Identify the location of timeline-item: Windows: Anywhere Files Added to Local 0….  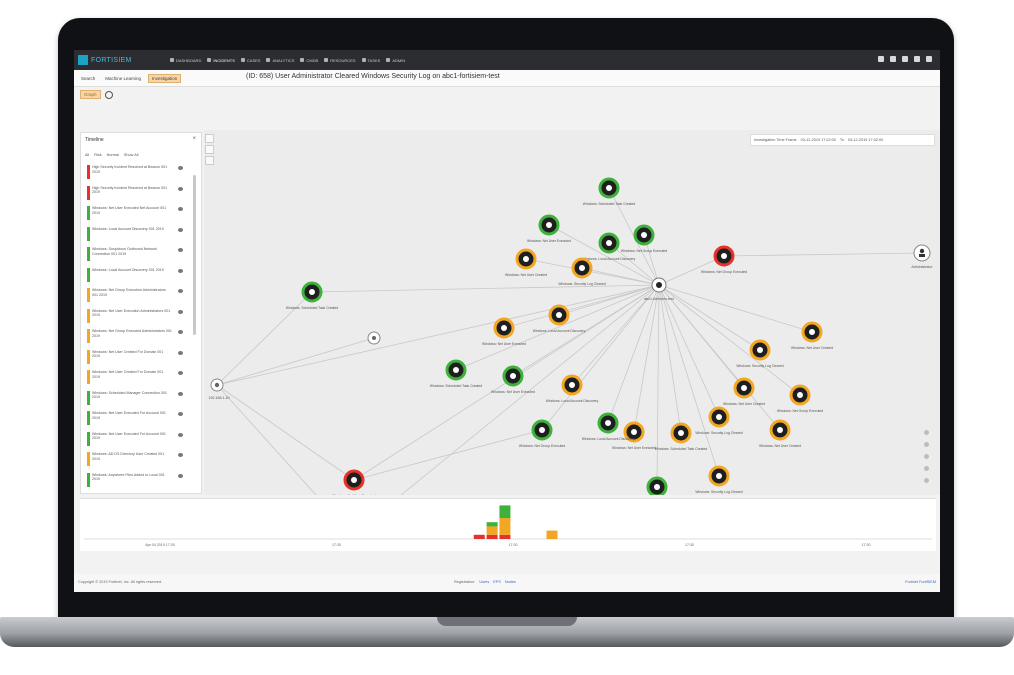
(137, 482).